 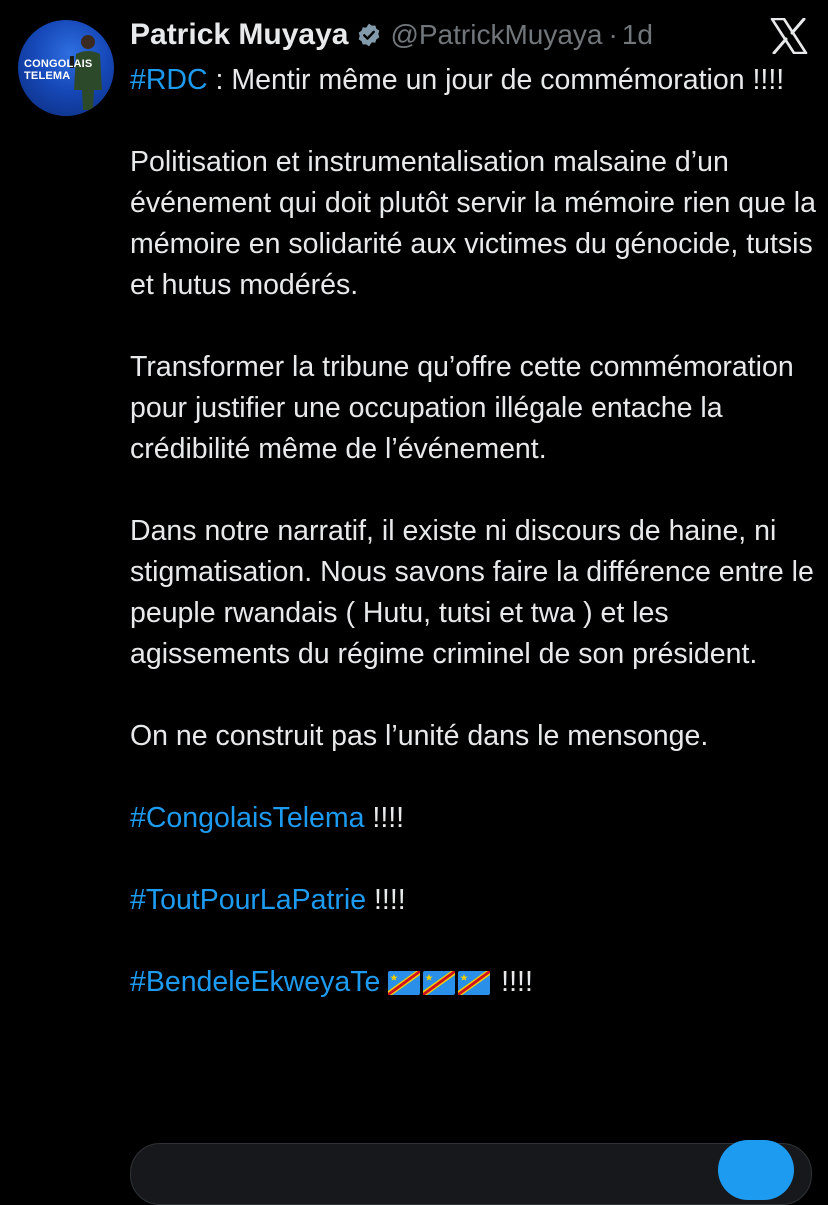 What do you see at coordinates (248, 900) in the screenshot?
I see `hashtag-tout-pour-la-patrie: #ToutPourLaPatrie` at bounding box center [248, 900].